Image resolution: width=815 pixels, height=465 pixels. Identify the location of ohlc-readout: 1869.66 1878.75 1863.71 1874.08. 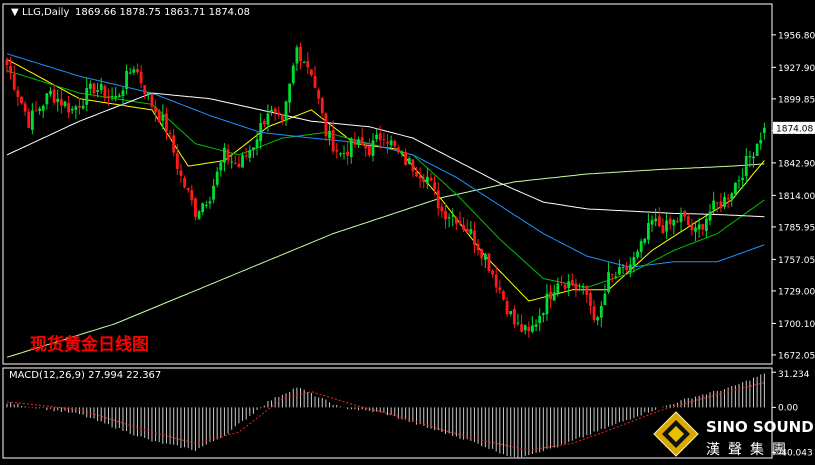
(162, 12).